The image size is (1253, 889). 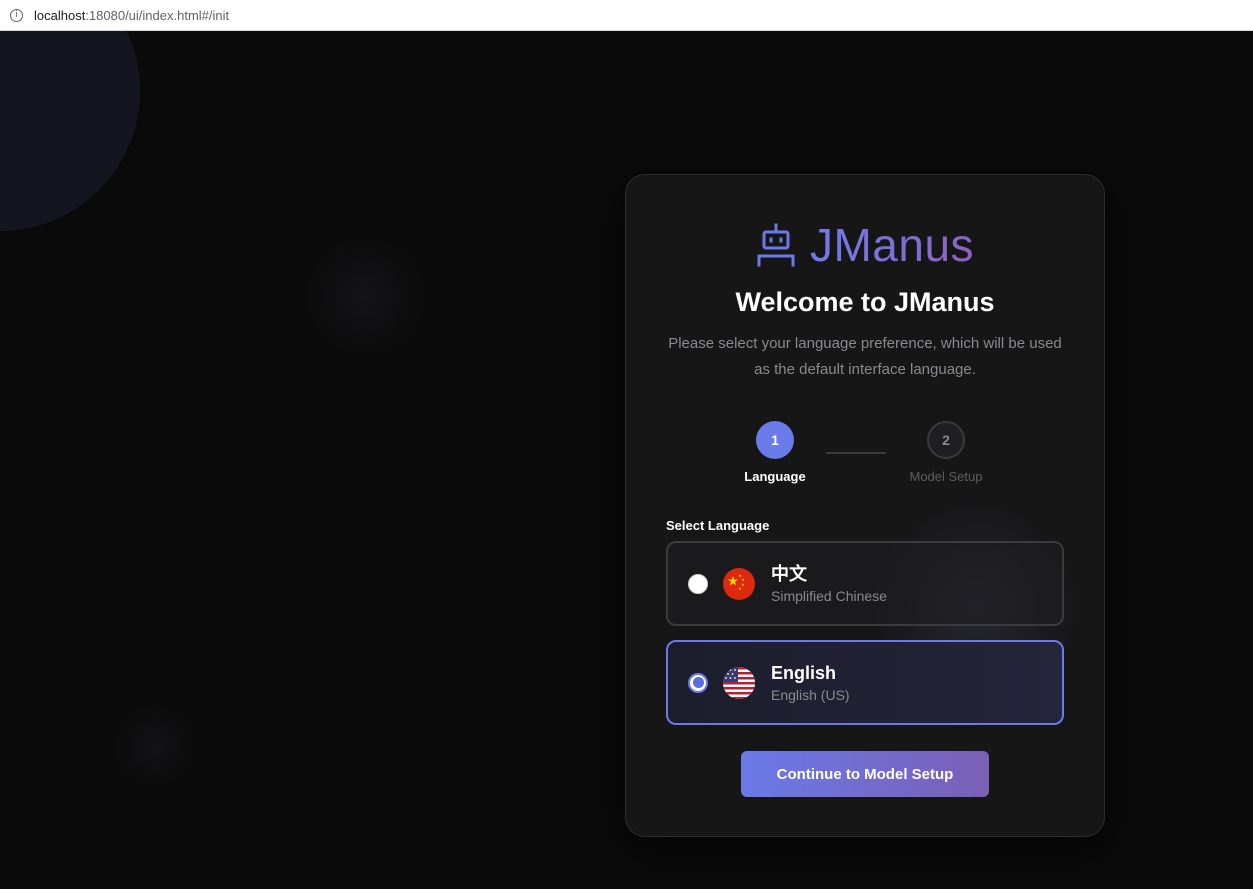 I want to click on radio-chinese, so click(x=698, y=583).